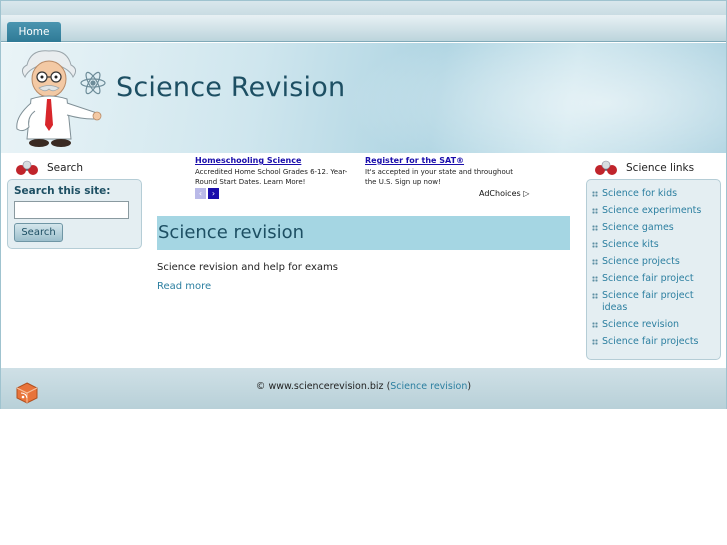 The image size is (727, 545). Describe the element at coordinates (38, 232) in the screenshot. I see `search-button: Search` at that location.